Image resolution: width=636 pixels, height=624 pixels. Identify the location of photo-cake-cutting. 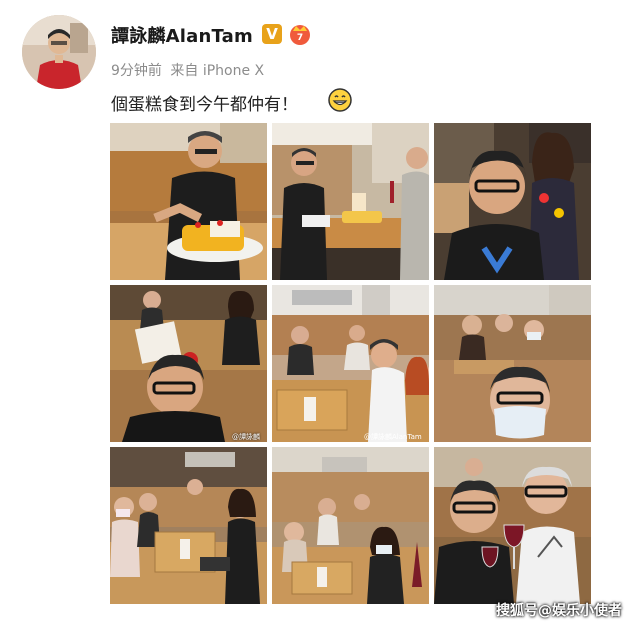
(188, 201).